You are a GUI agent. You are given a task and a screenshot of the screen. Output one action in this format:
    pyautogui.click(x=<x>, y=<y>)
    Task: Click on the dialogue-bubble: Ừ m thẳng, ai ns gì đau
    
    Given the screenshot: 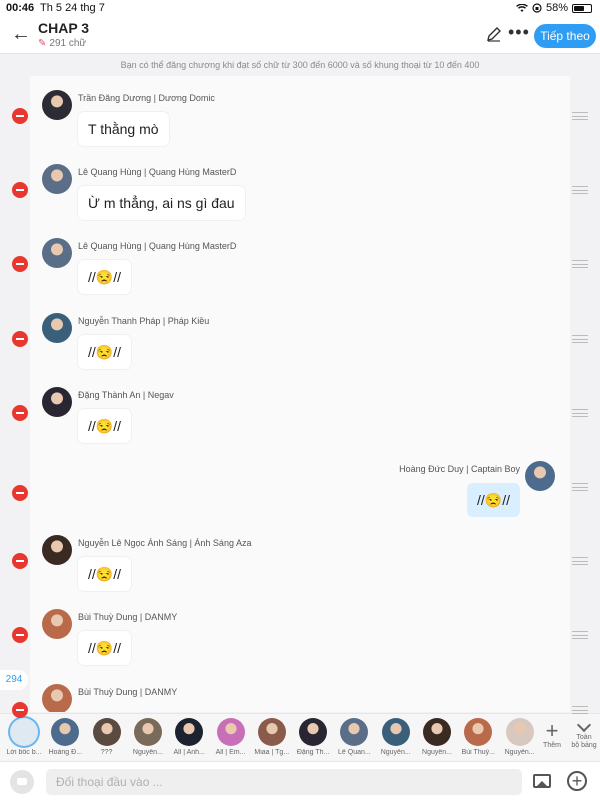 What is the action you would take?
    pyautogui.click(x=161, y=203)
    